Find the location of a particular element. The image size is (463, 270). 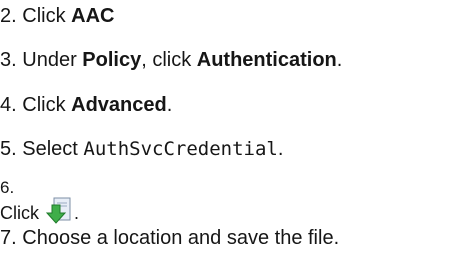

step-number: 2. is located at coordinates (8, 16).